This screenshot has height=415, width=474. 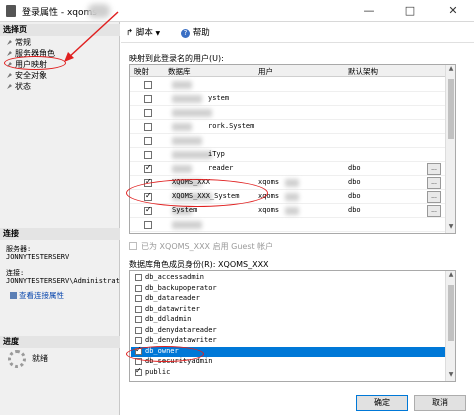 I want to click on role-item: db_backupoperator, so click(x=290, y=289).